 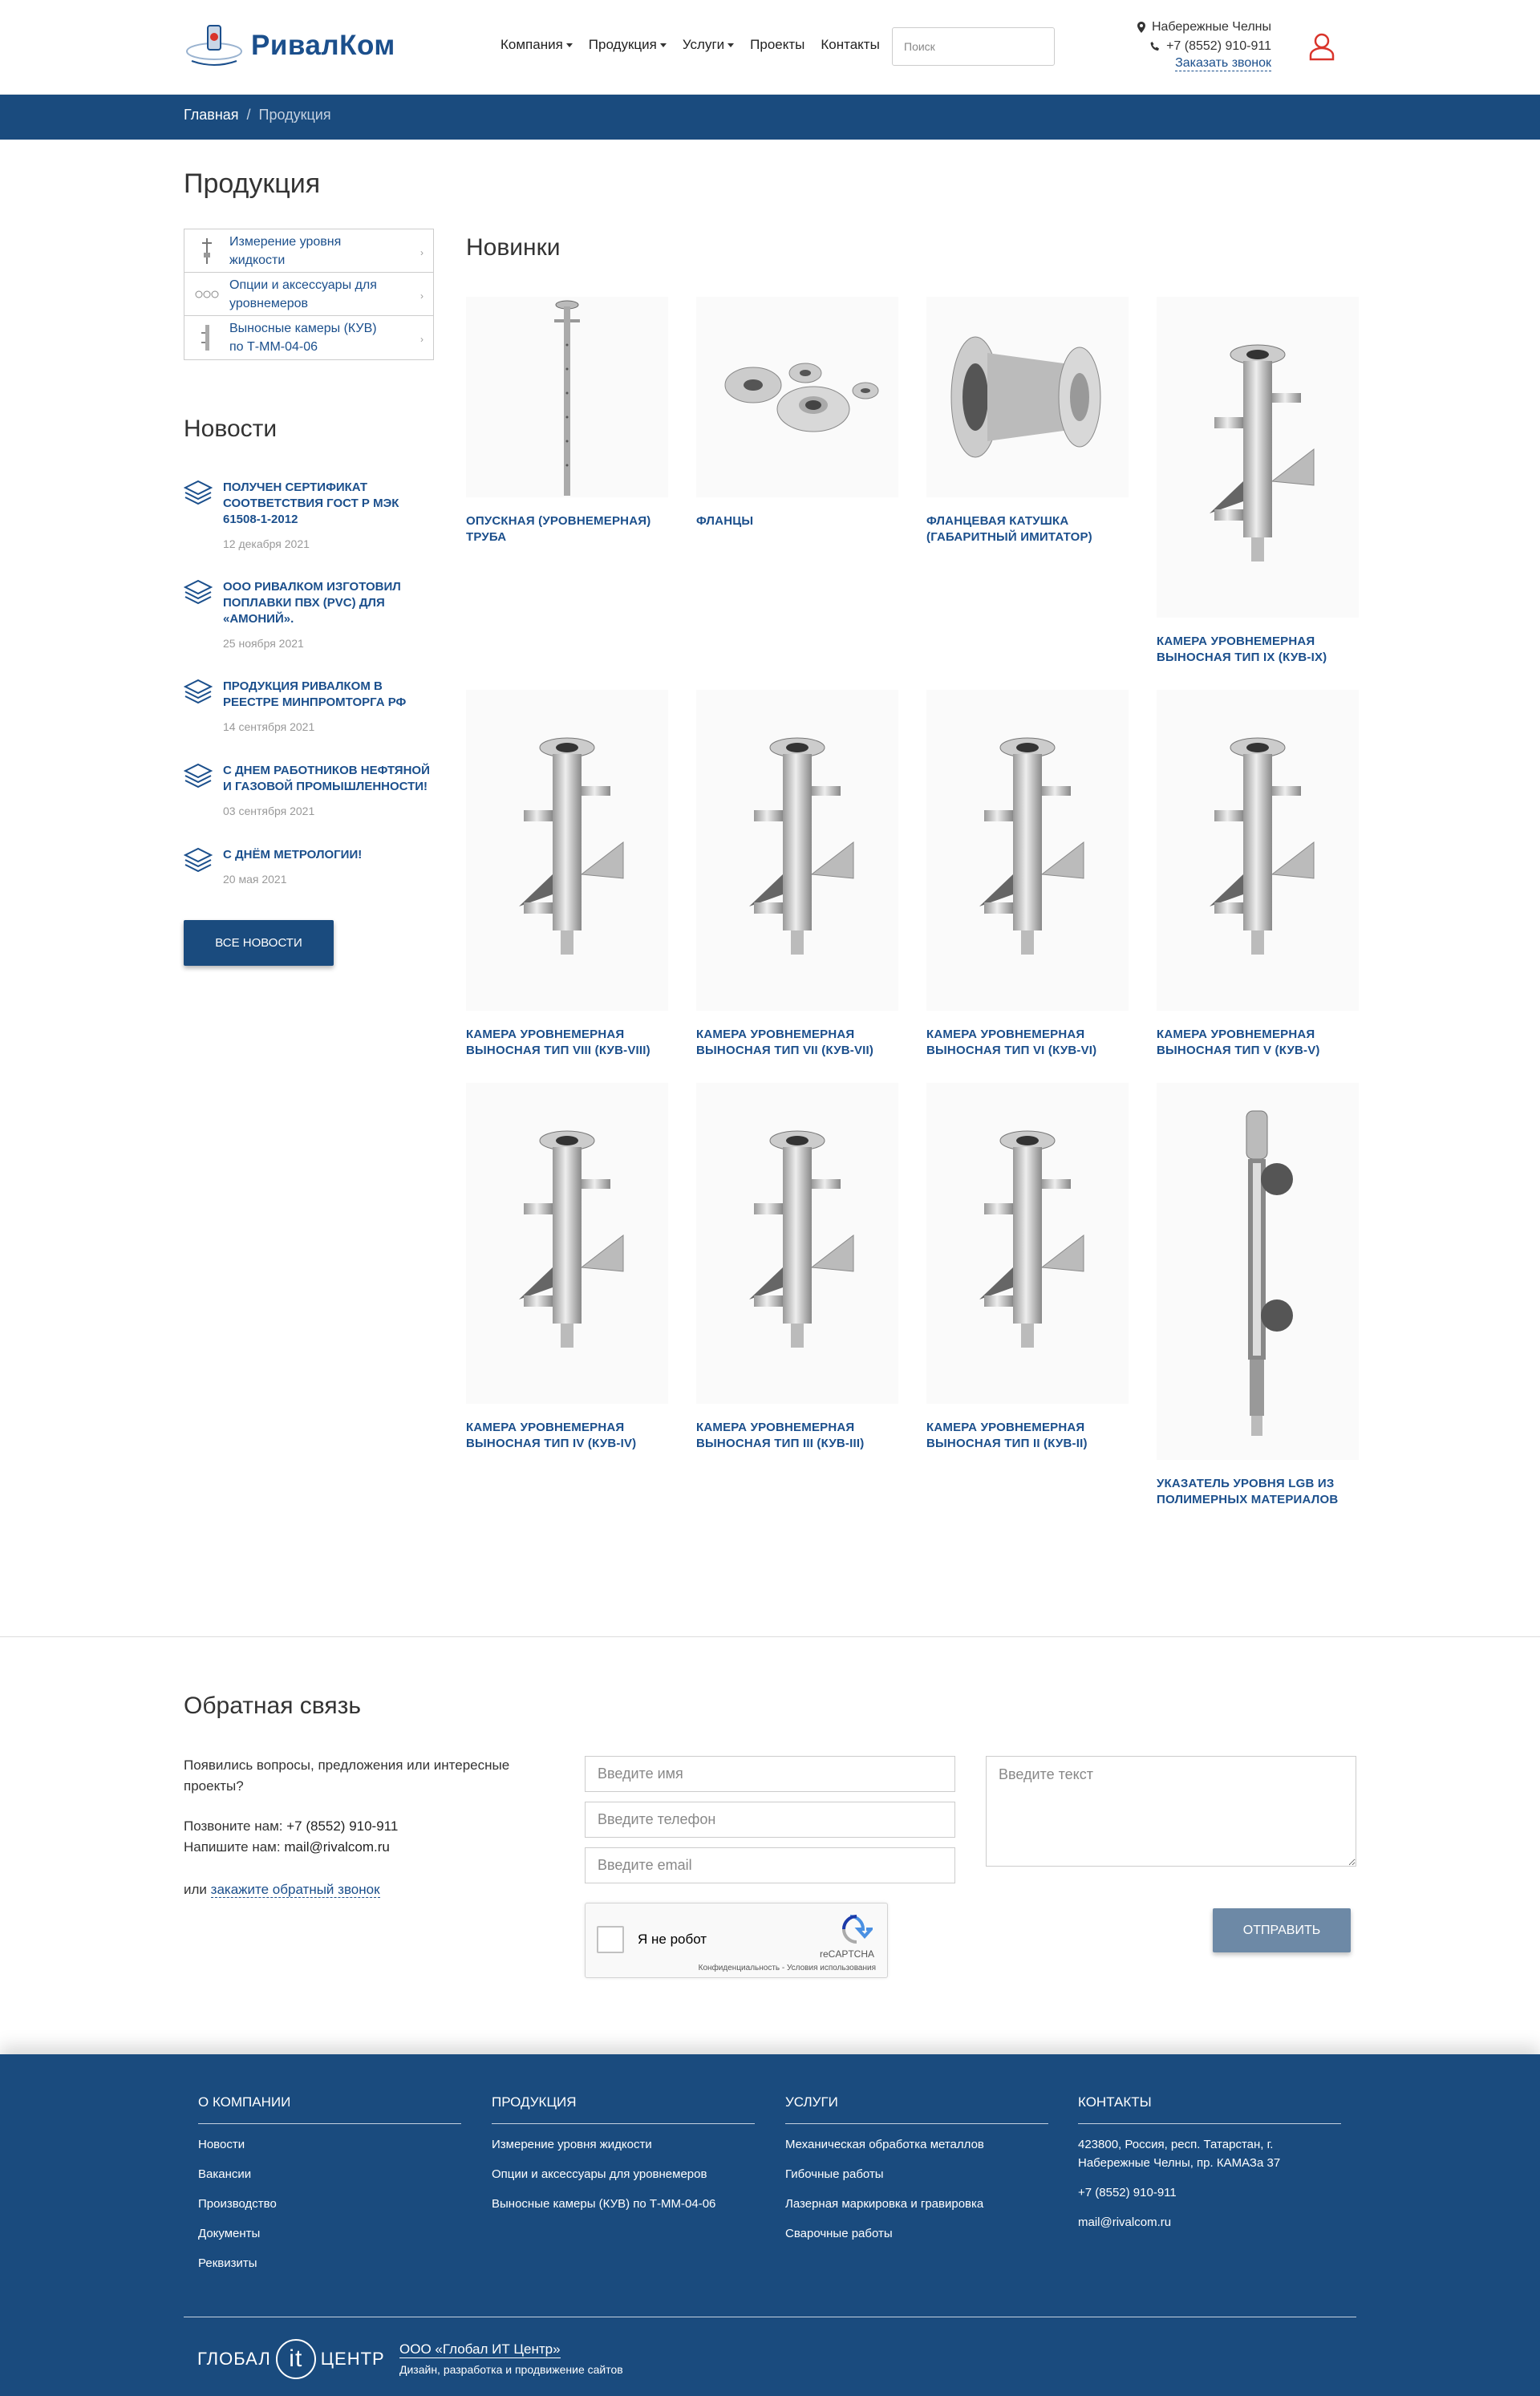 What do you see at coordinates (917, 2174) in the screenshot?
I see `footer-link: Гибочные работы` at bounding box center [917, 2174].